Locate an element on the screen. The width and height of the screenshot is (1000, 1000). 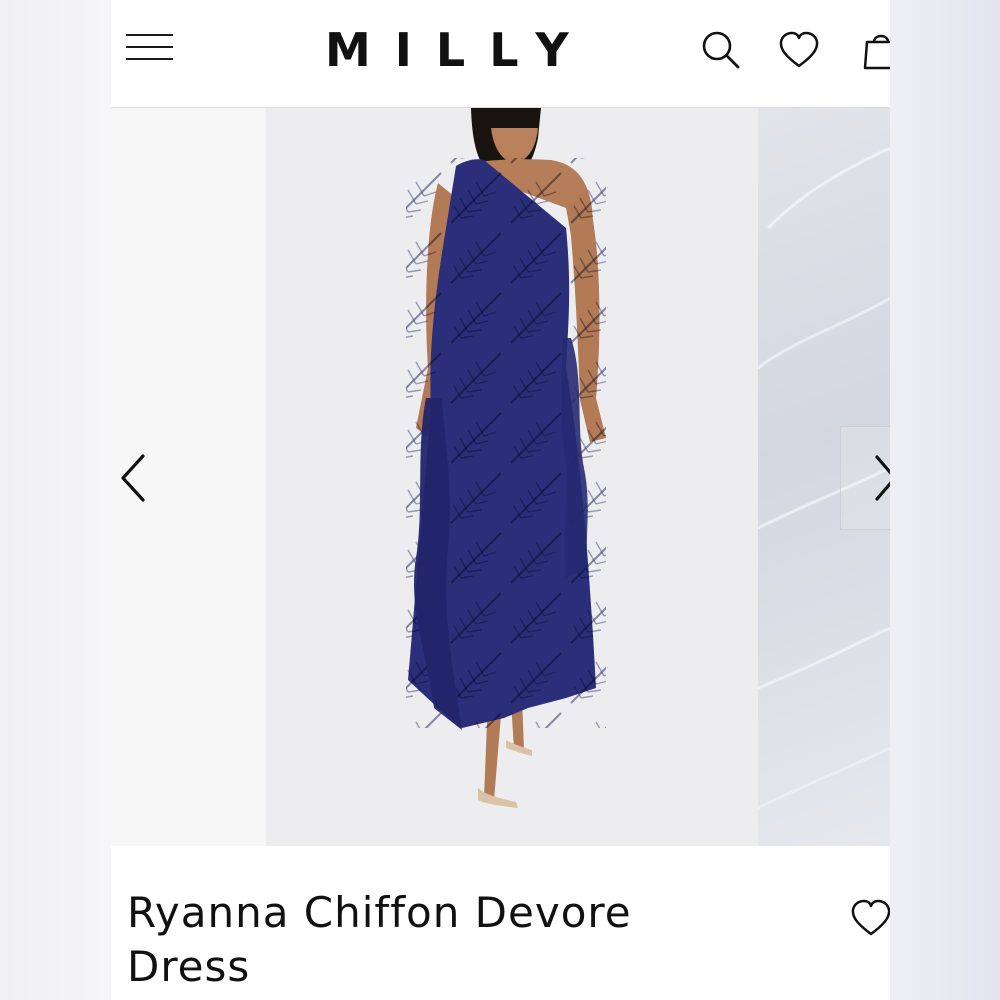
product-title-line2: Dress is located at coordinates (189, 966).